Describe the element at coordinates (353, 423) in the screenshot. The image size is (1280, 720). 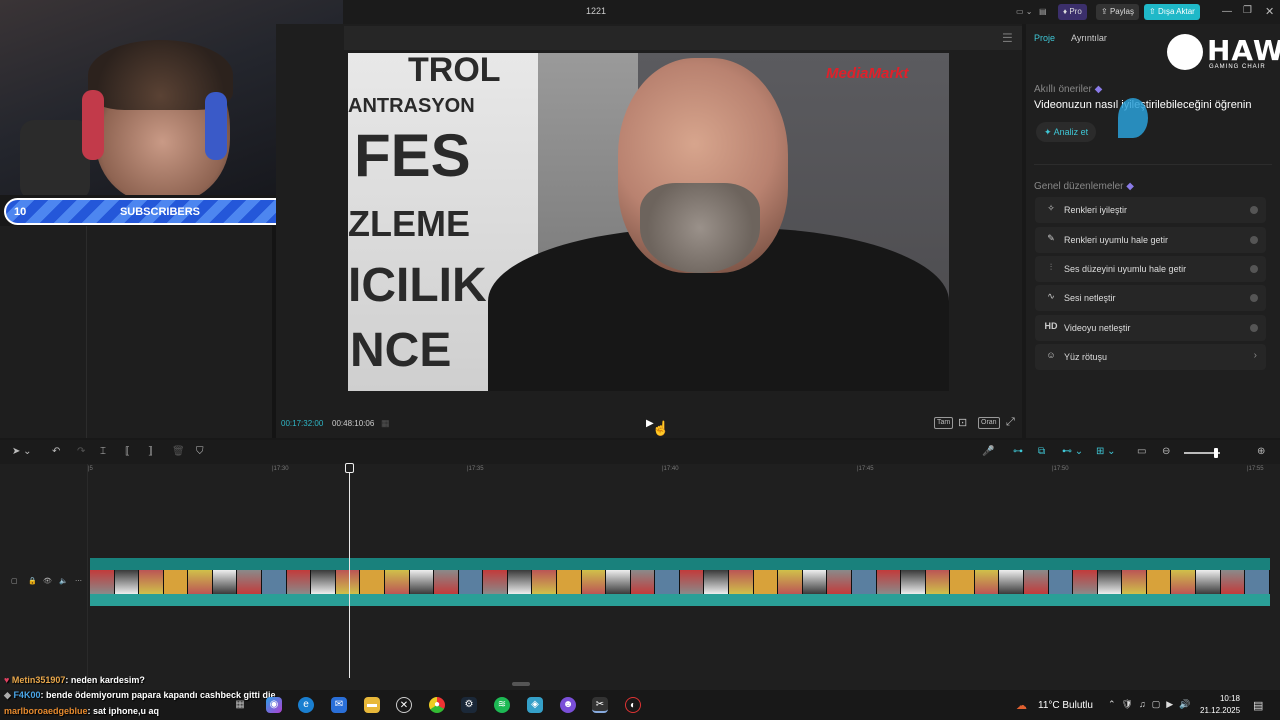
I see `total-time: 00:48:10:06` at that location.